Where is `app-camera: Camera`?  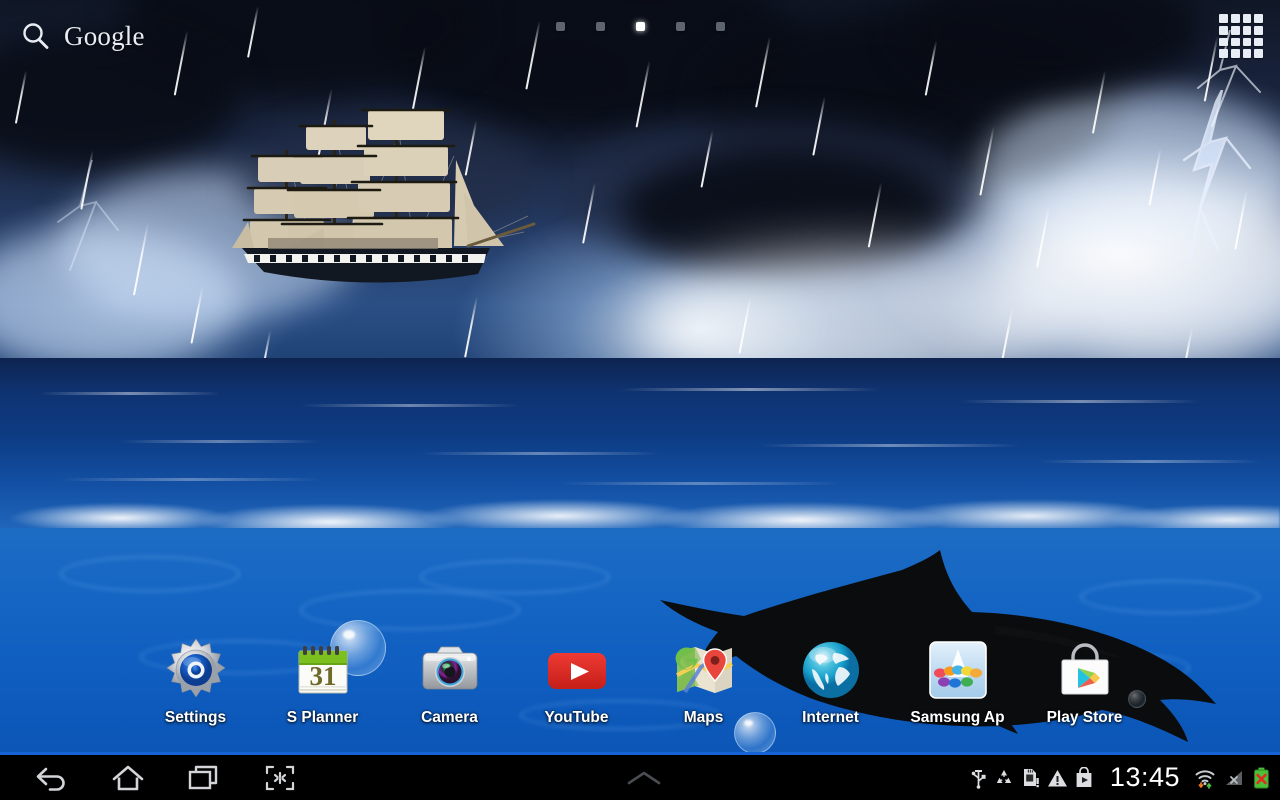
app-camera: Camera is located at coordinates (449, 682).